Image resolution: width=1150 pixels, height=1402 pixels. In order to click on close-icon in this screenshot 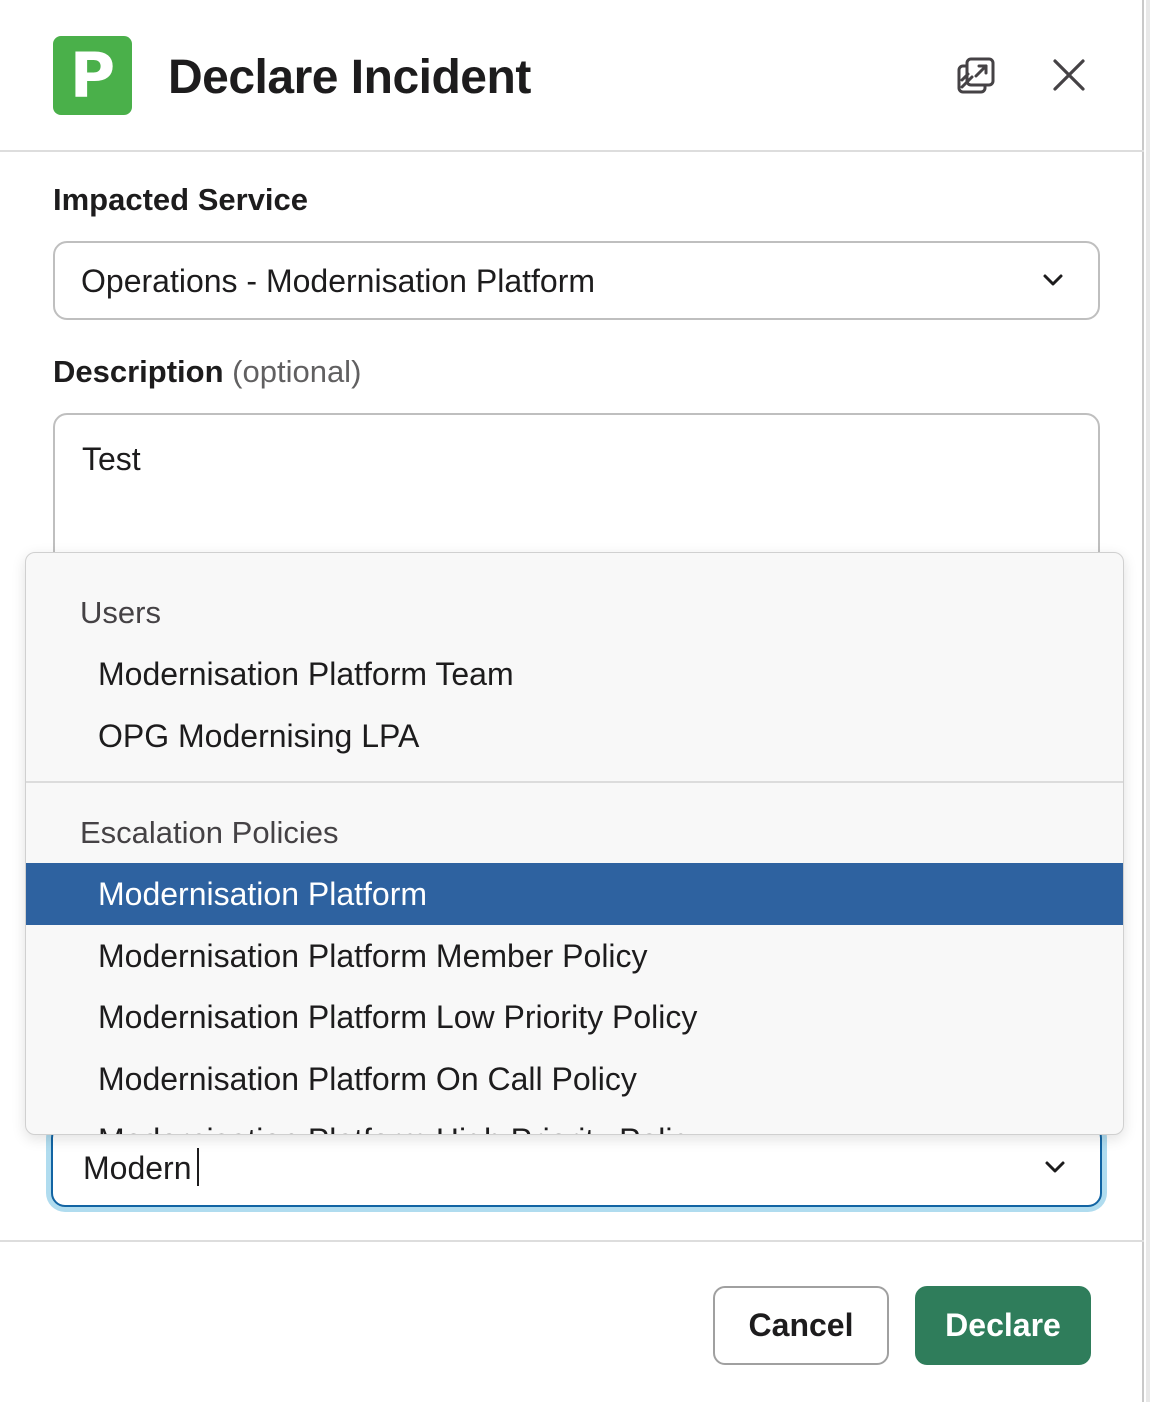, I will do `click(1069, 75)`.